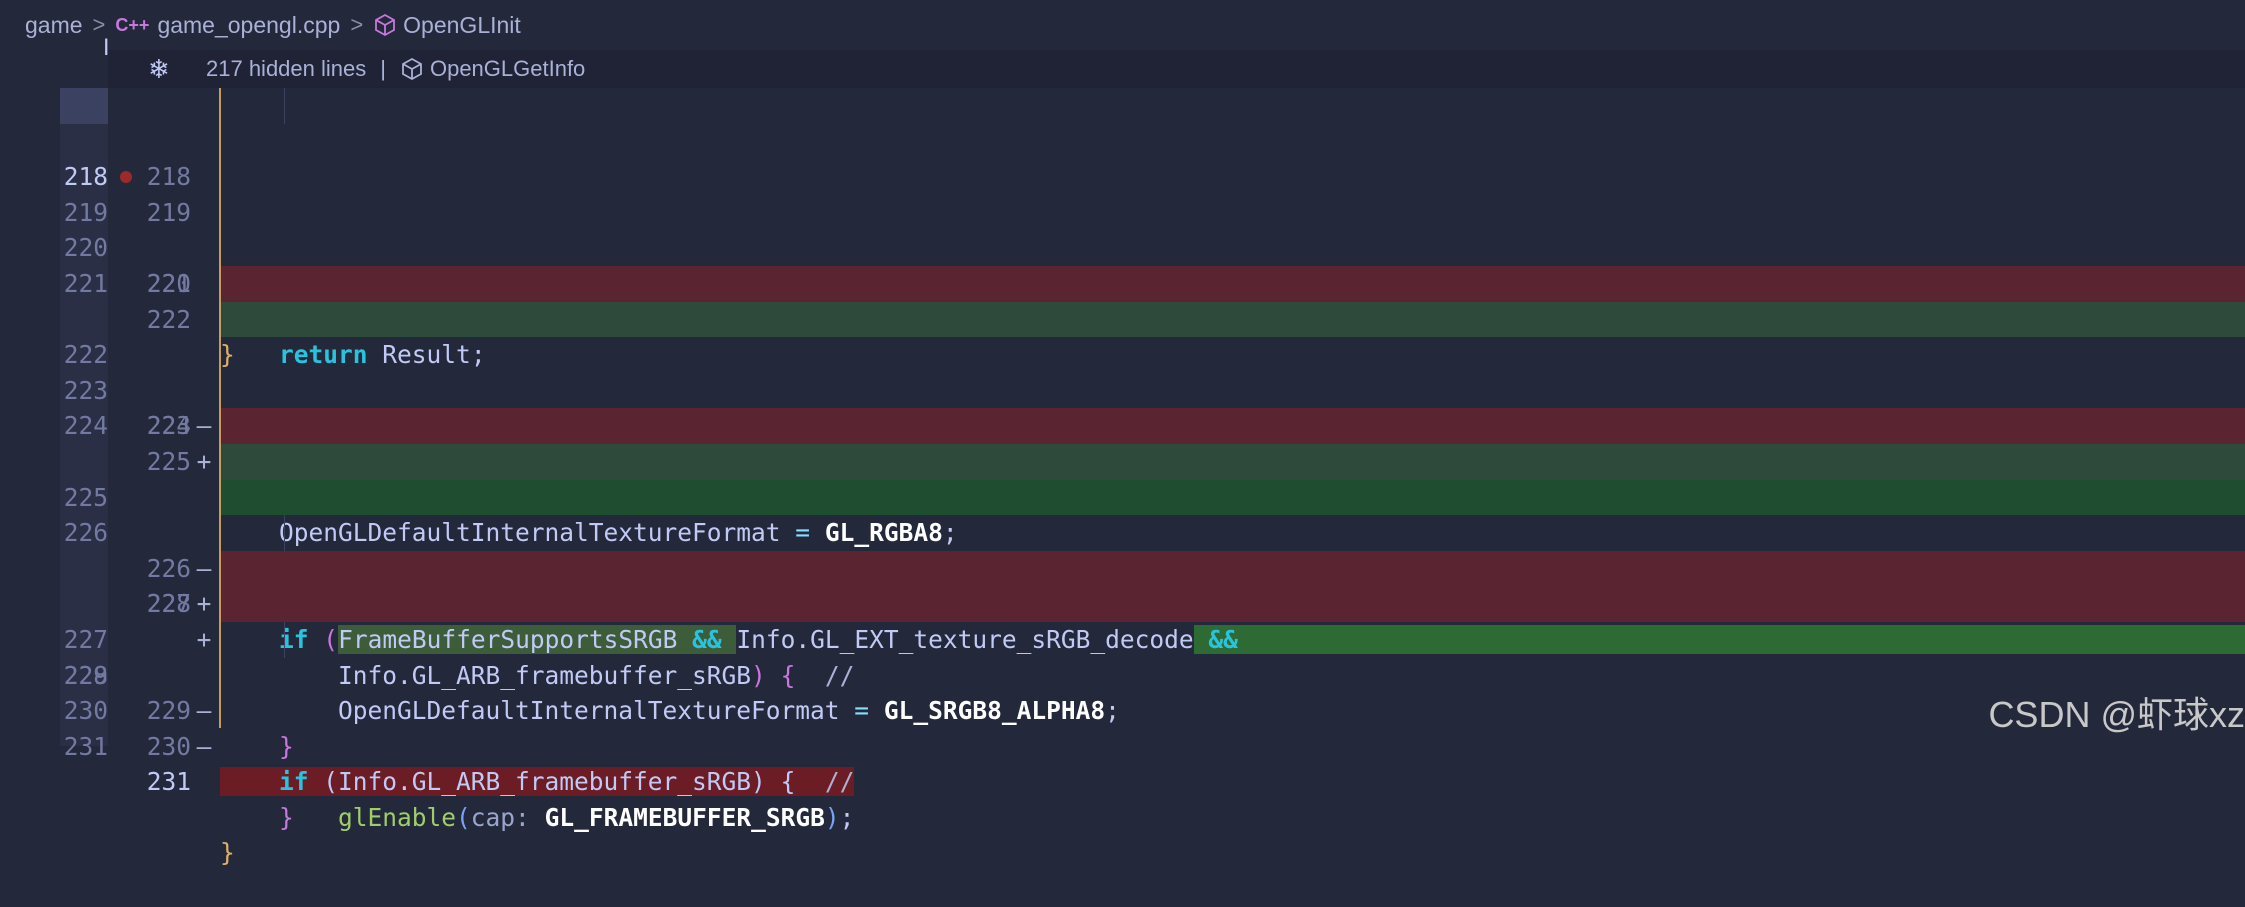 This screenshot has height=907, width=2245. I want to click on code-line: 220 221 }, so click(1122, 213).